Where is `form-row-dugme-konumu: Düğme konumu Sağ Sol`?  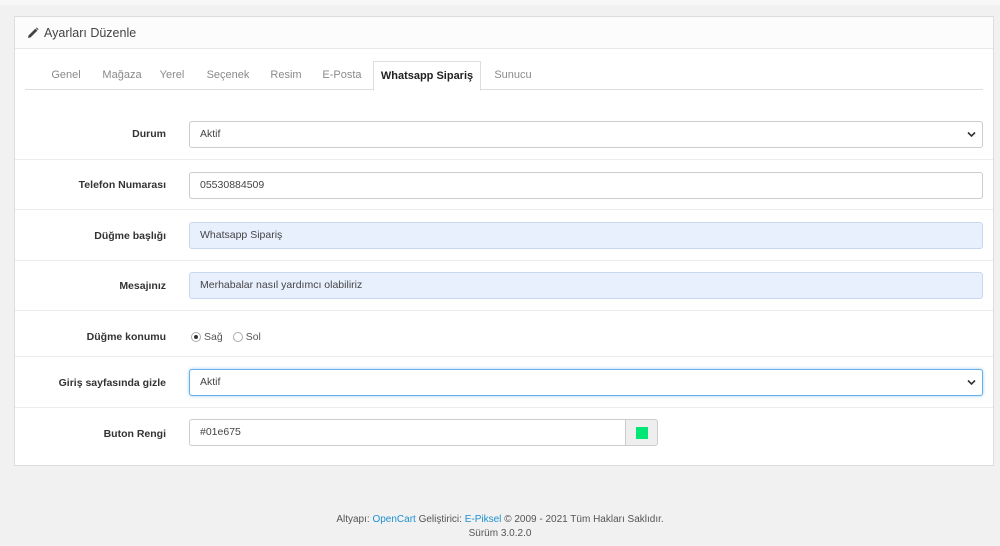
form-row-dugme-konumu: Düğme konumu Sağ Sol is located at coordinates (504, 333).